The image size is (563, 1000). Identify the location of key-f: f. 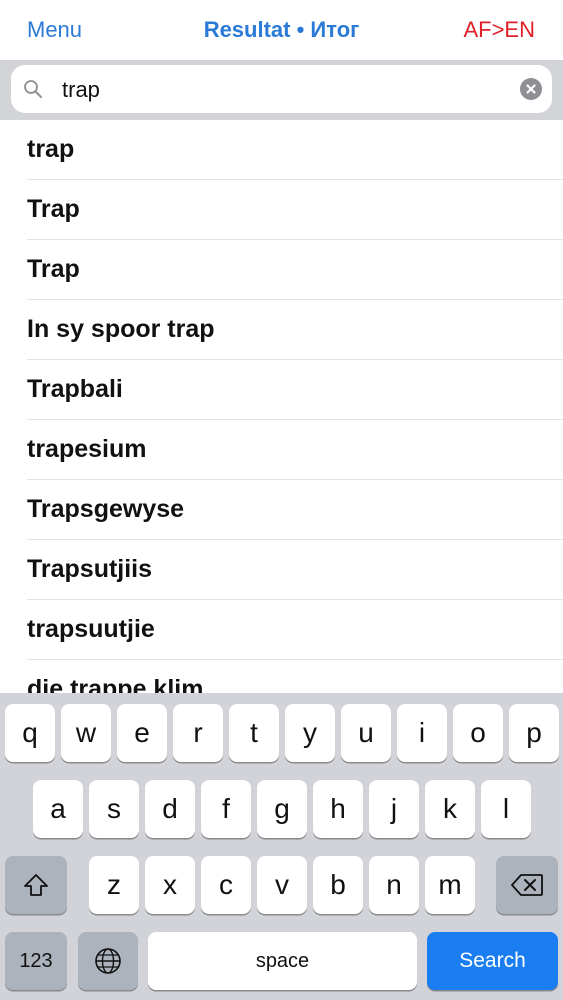
(226, 809).